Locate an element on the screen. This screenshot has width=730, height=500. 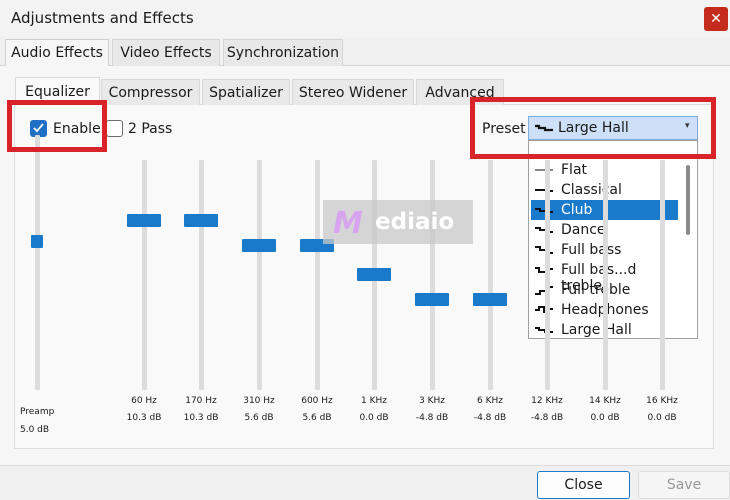
highlight-box-enable is located at coordinates (57, 126).